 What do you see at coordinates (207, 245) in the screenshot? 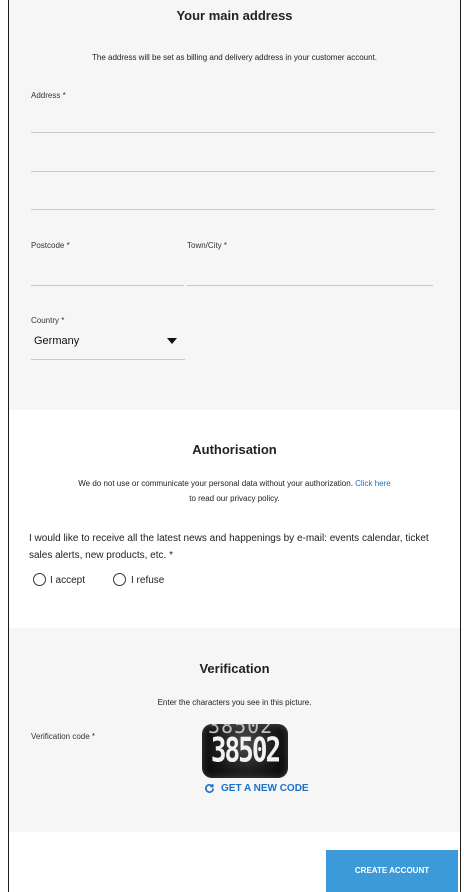
I see `town-label: Town/City *` at bounding box center [207, 245].